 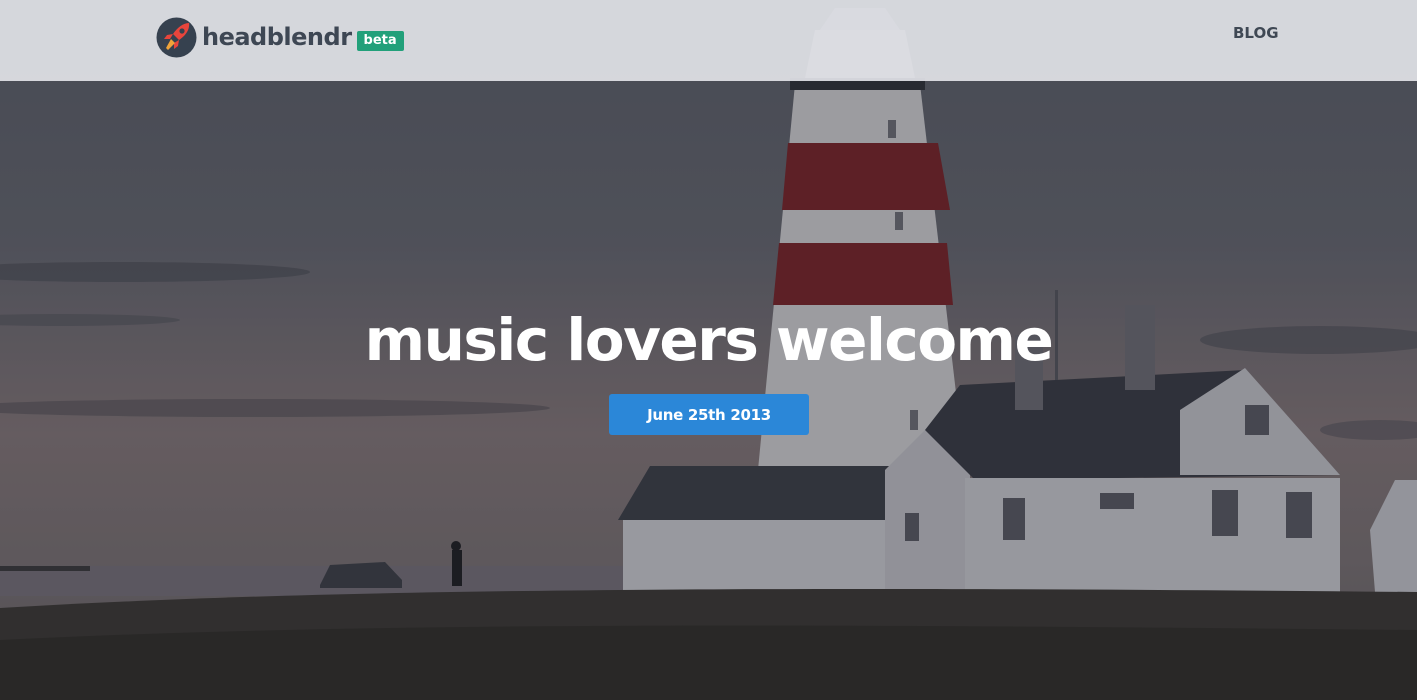 I want to click on site-header: headblendr beta BLOG, so click(x=708, y=40).